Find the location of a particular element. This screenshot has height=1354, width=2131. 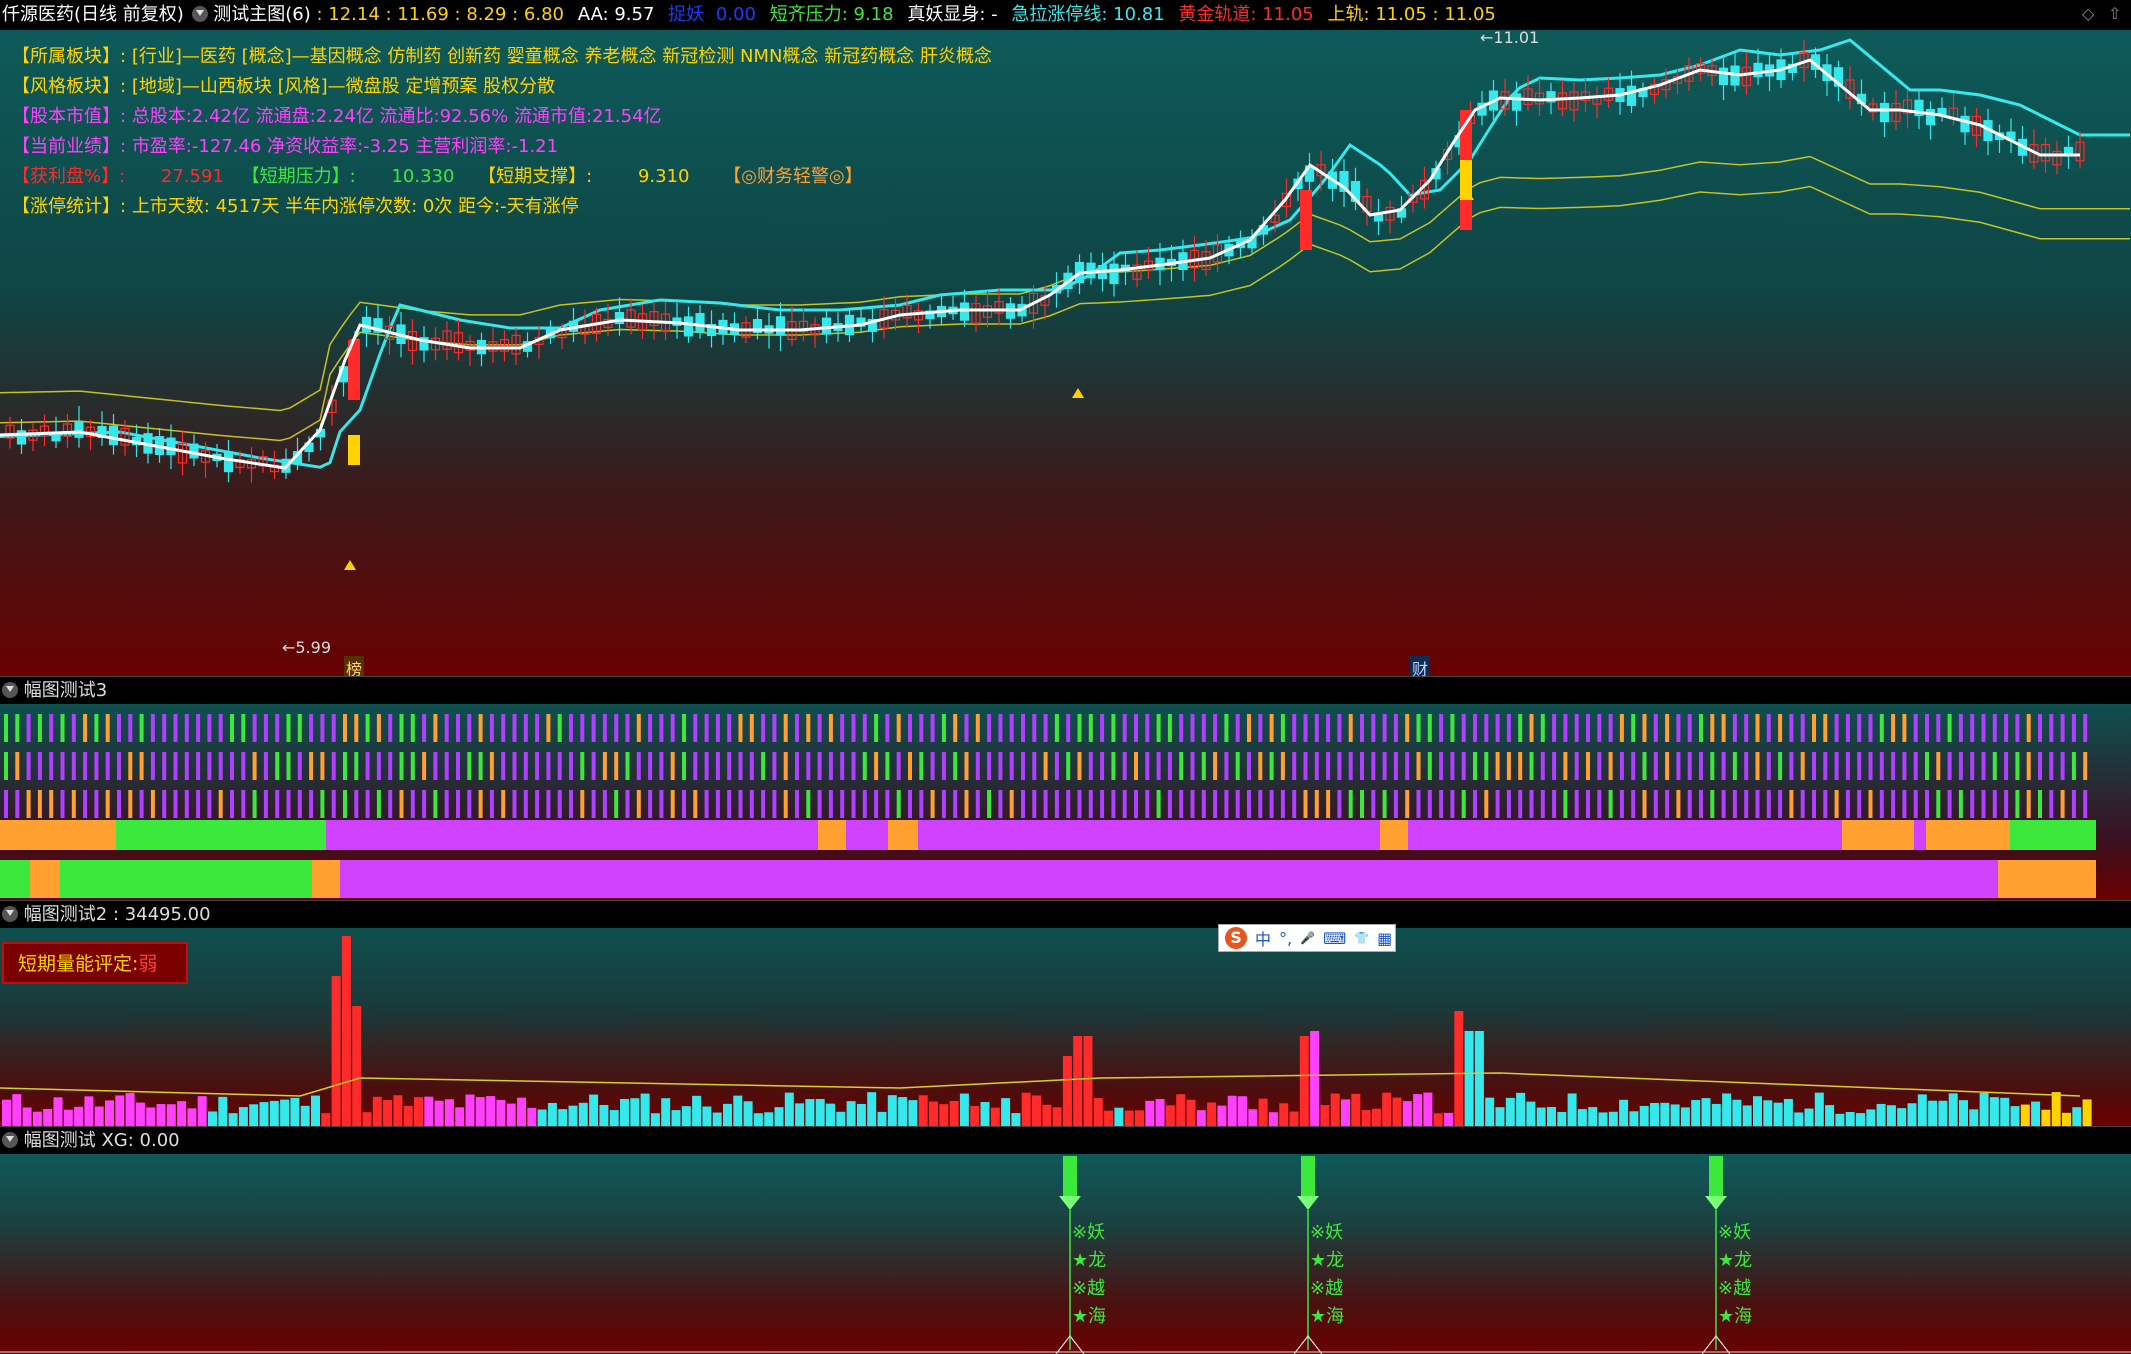

ime-punct-icon: °, is located at coordinates (1285, 938).